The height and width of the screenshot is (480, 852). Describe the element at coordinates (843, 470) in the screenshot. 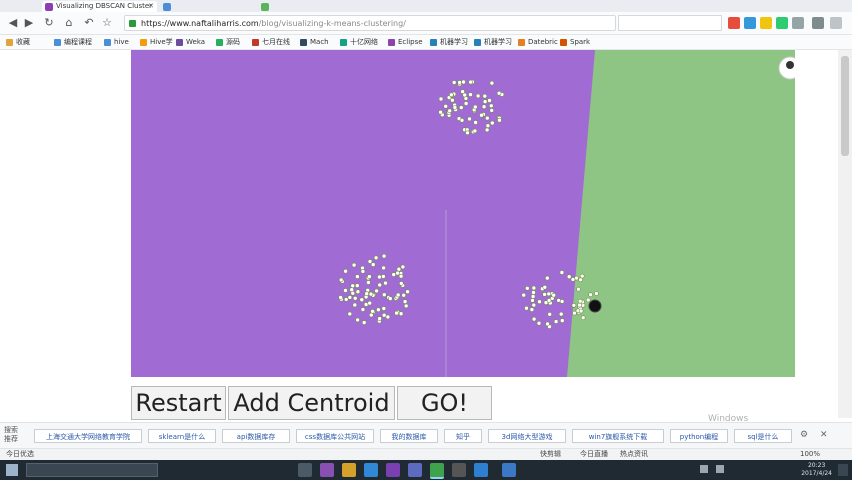

I see `notification-icon` at that location.